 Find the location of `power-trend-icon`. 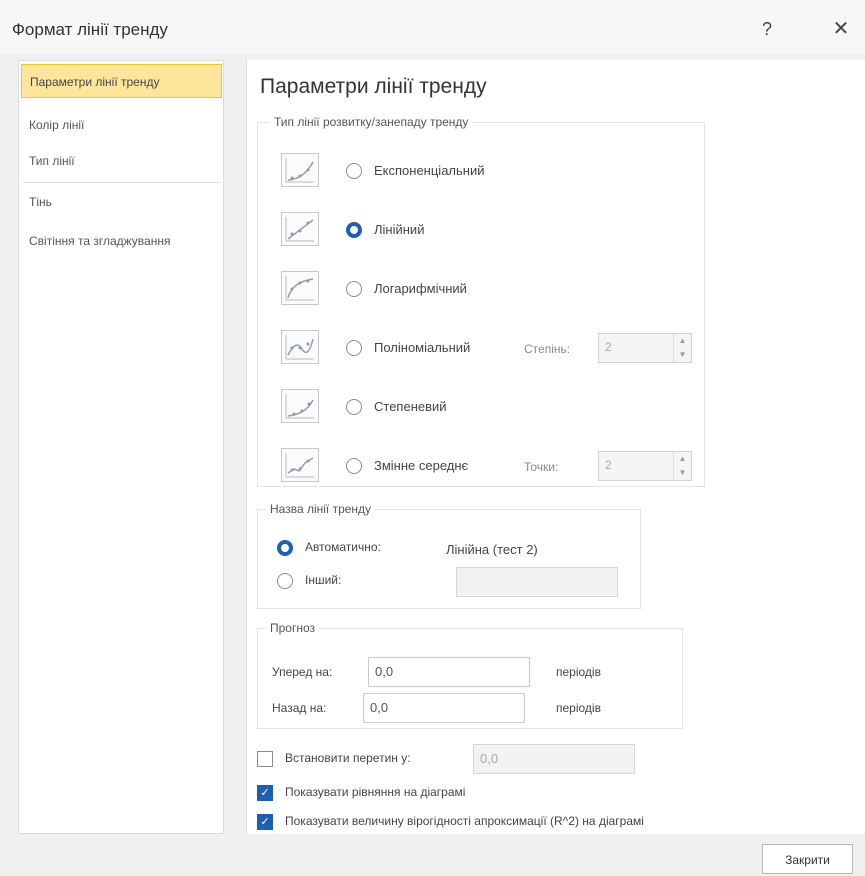

power-trend-icon is located at coordinates (300, 406).